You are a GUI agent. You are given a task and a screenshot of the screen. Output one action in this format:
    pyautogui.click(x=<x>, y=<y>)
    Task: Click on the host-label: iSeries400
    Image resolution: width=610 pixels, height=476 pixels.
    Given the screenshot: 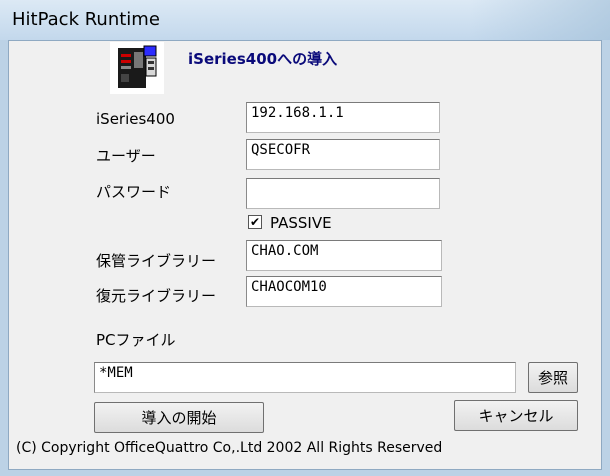 What is the action you would take?
    pyautogui.click(x=135, y=119)
    